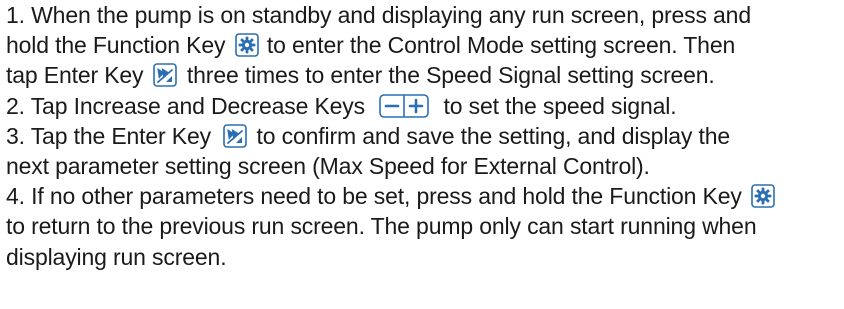  What do you see at coordinates (560, 105) in the screenshot?
I see `step2-text-2: to set the speed signal.` at bounding box center [560, 105].